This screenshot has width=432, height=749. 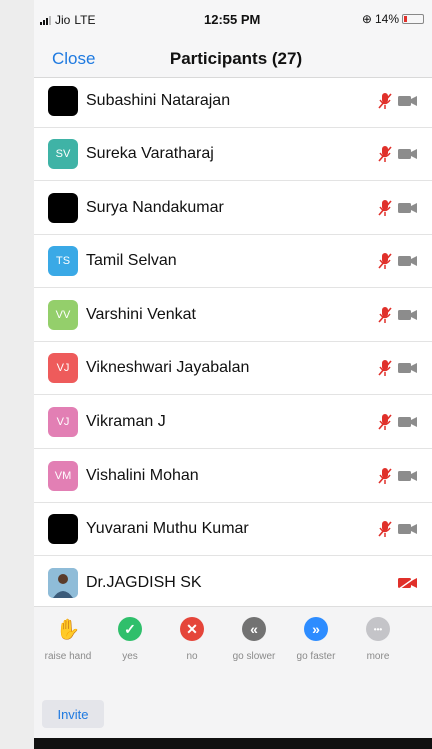 I want to click on participant-row: VM Vishalini Mohan, so click(x=233, y=476).